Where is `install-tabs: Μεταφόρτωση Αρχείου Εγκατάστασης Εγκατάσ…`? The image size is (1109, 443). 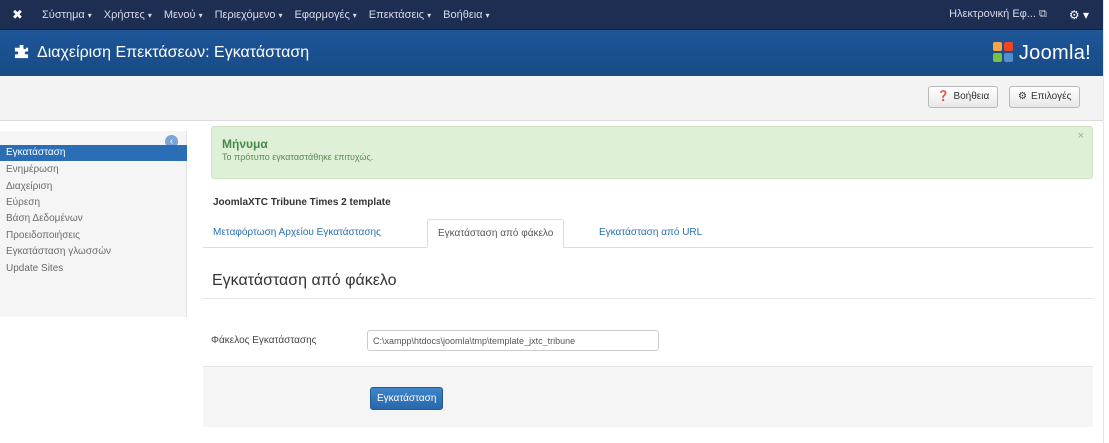
install-tabs: Μεταφόρτωση Αρχείου Εγκατάστασης Εγκατάσ… is located at coordinates (648, 233).